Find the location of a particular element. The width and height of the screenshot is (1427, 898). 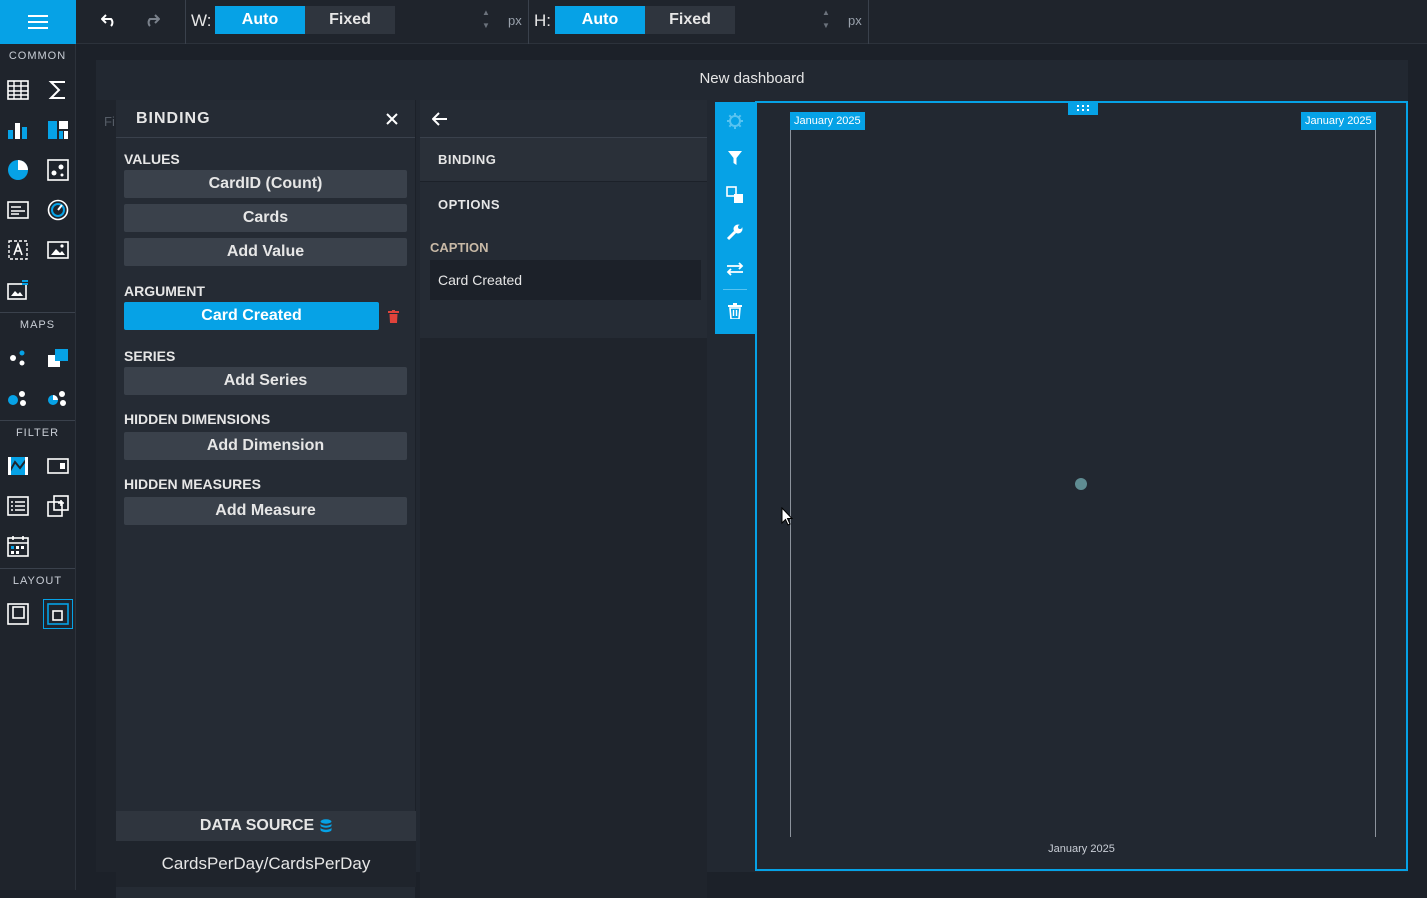

choropleth-map-button is located at coordinates (58, 358).